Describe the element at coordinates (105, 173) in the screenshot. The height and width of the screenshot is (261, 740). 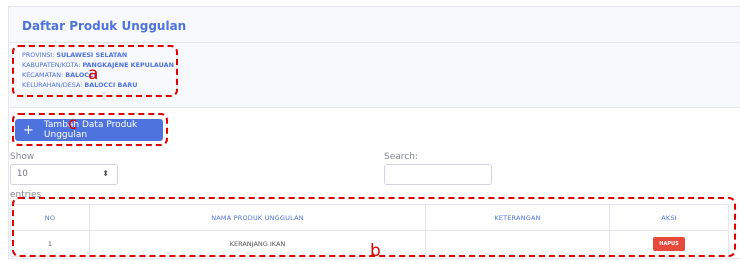
I see `sort-caret-icon: ⬍` at that location.